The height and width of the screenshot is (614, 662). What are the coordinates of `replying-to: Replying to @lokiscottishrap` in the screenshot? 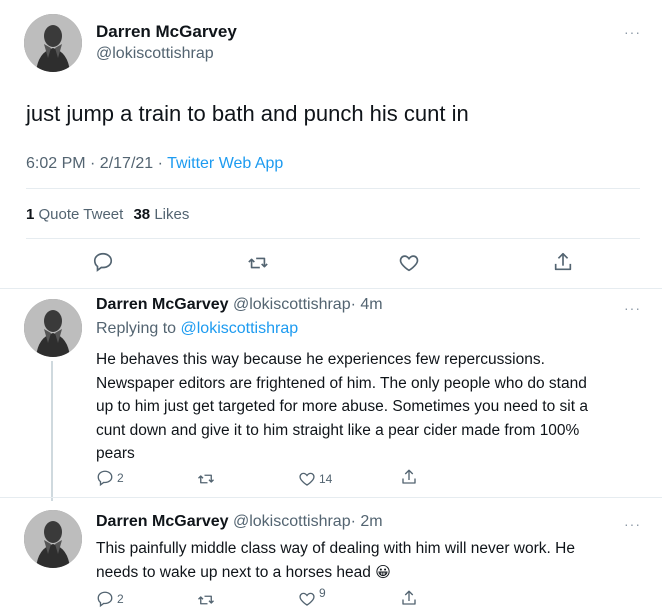 It's located at (197, 329).